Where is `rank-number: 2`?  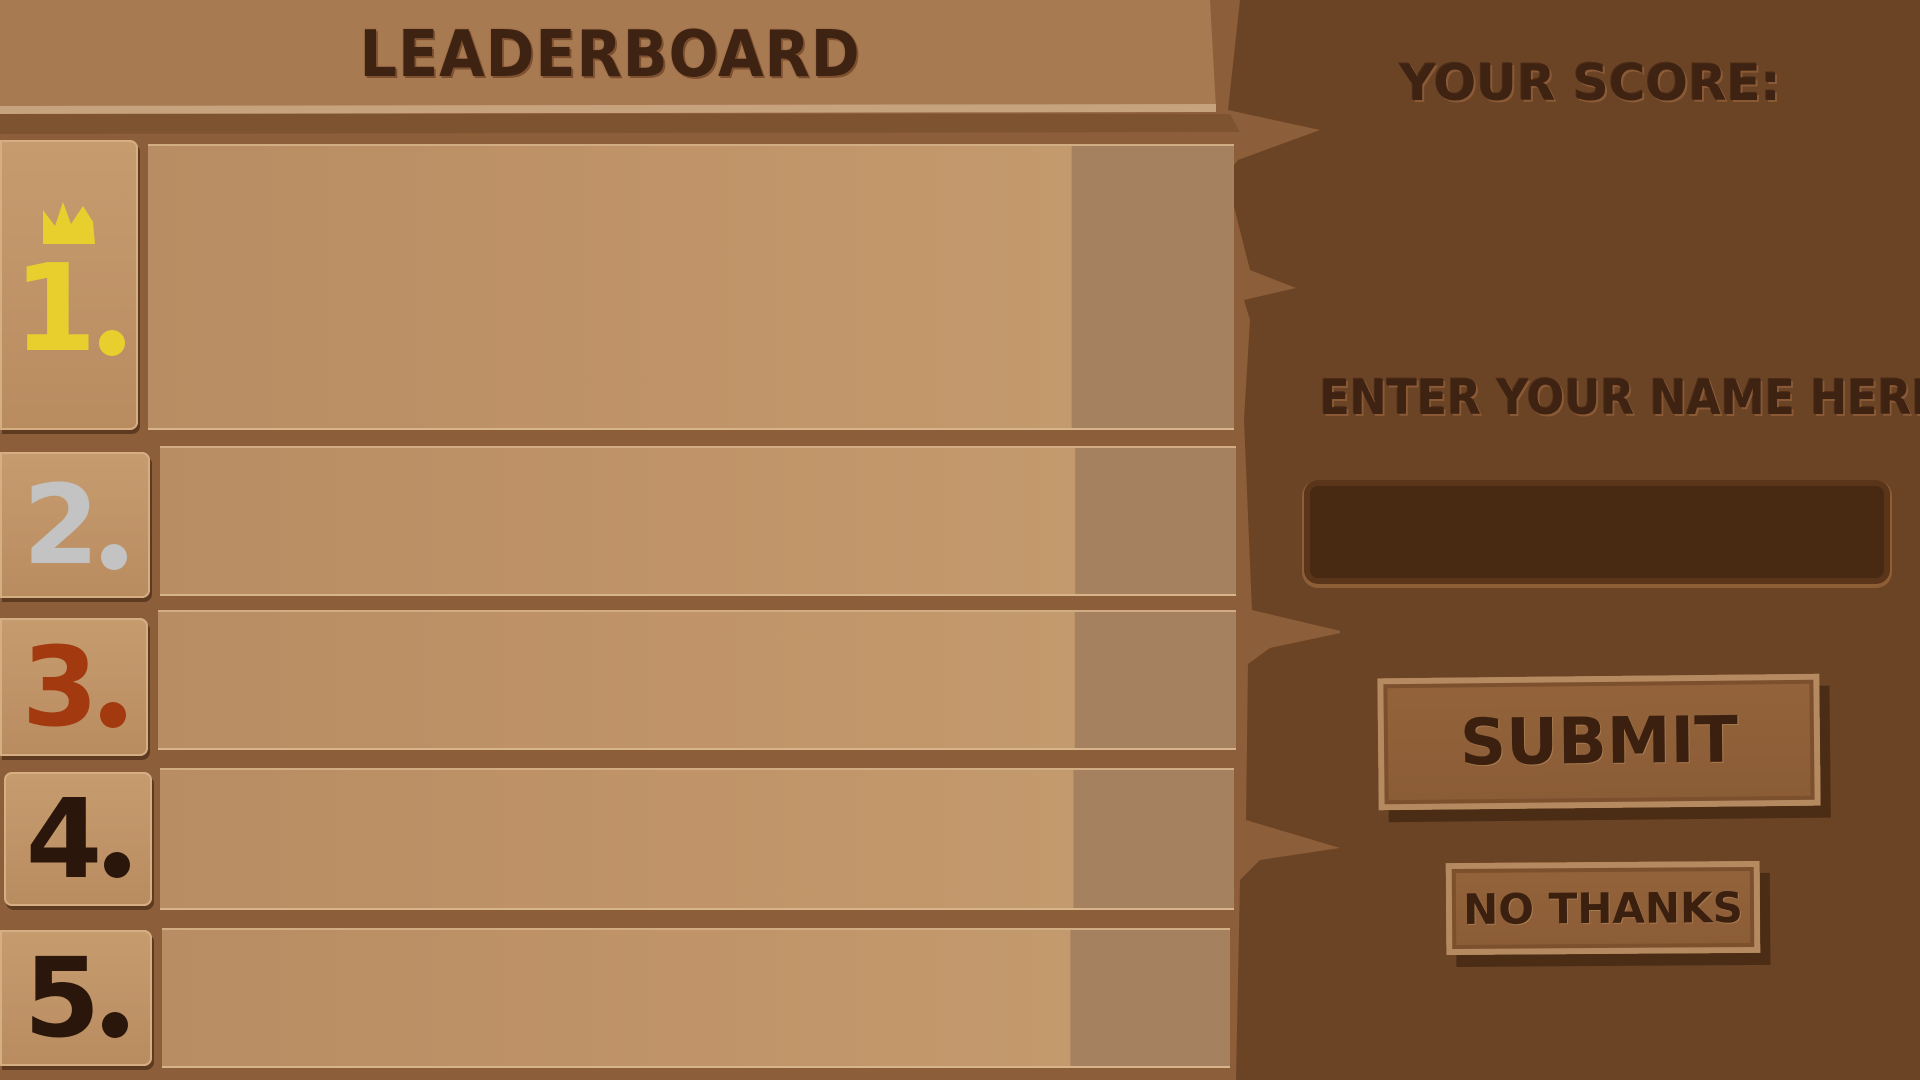 rank-number: 2 is located at coordinates (61, 525).